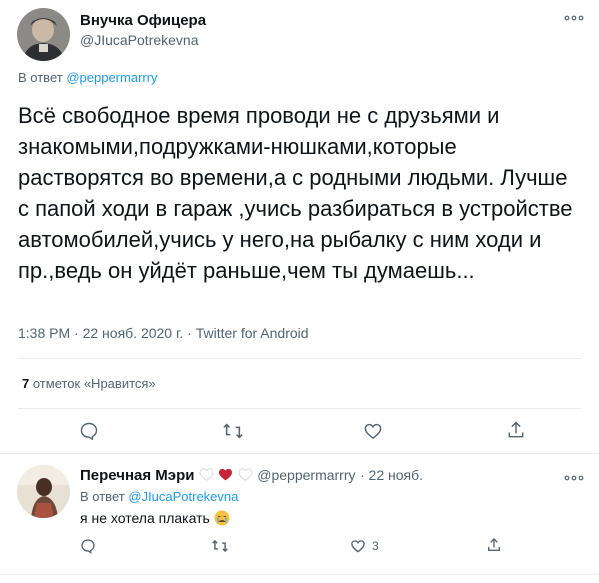 The height and width of the screenshot is (583, 599). What do you see at coordinates (375, 546) in the screenshot?
I see `like-count: 3` at bounding box center [375, 546].